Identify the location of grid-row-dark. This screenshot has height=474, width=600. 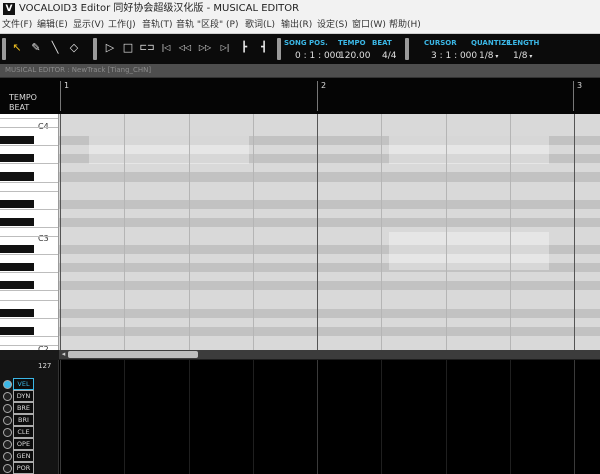
(329, 204).